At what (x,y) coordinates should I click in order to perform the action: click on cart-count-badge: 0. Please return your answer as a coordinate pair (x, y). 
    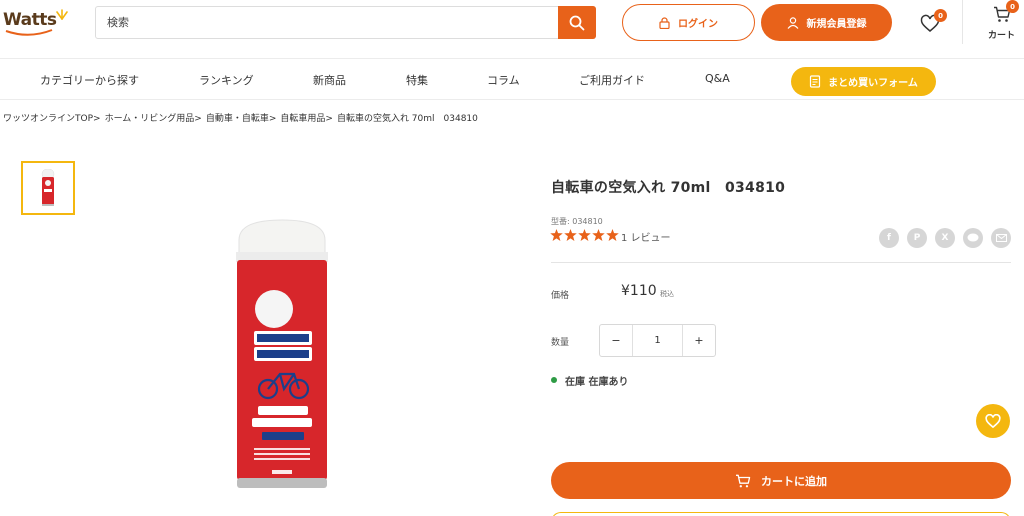
    Looking at the image, I should click on (1012, 6).